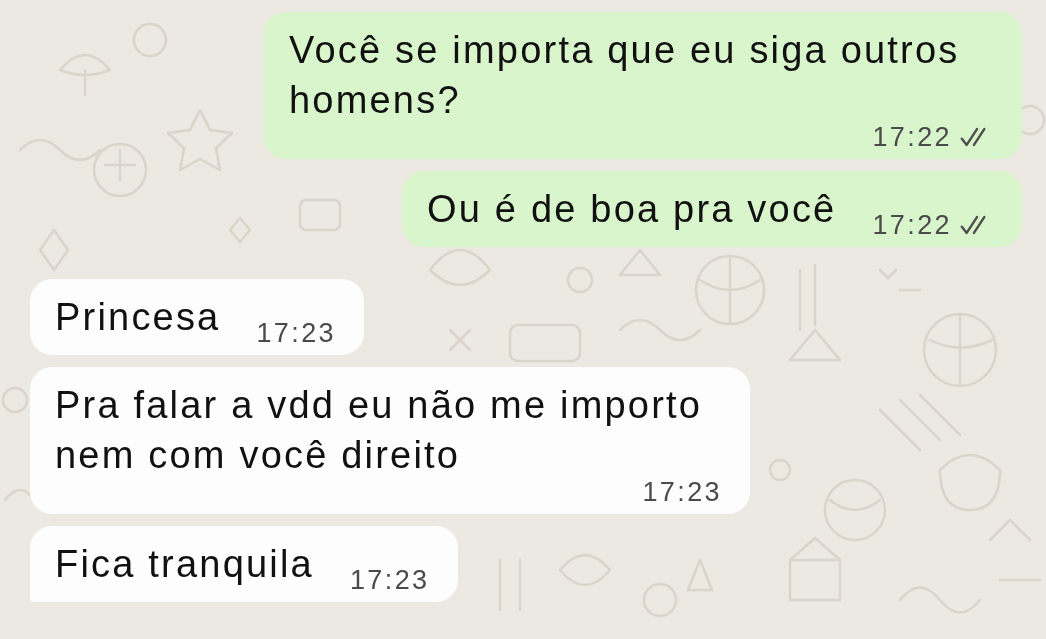  I want to click on message-text: Princesa, so click(138, 317).